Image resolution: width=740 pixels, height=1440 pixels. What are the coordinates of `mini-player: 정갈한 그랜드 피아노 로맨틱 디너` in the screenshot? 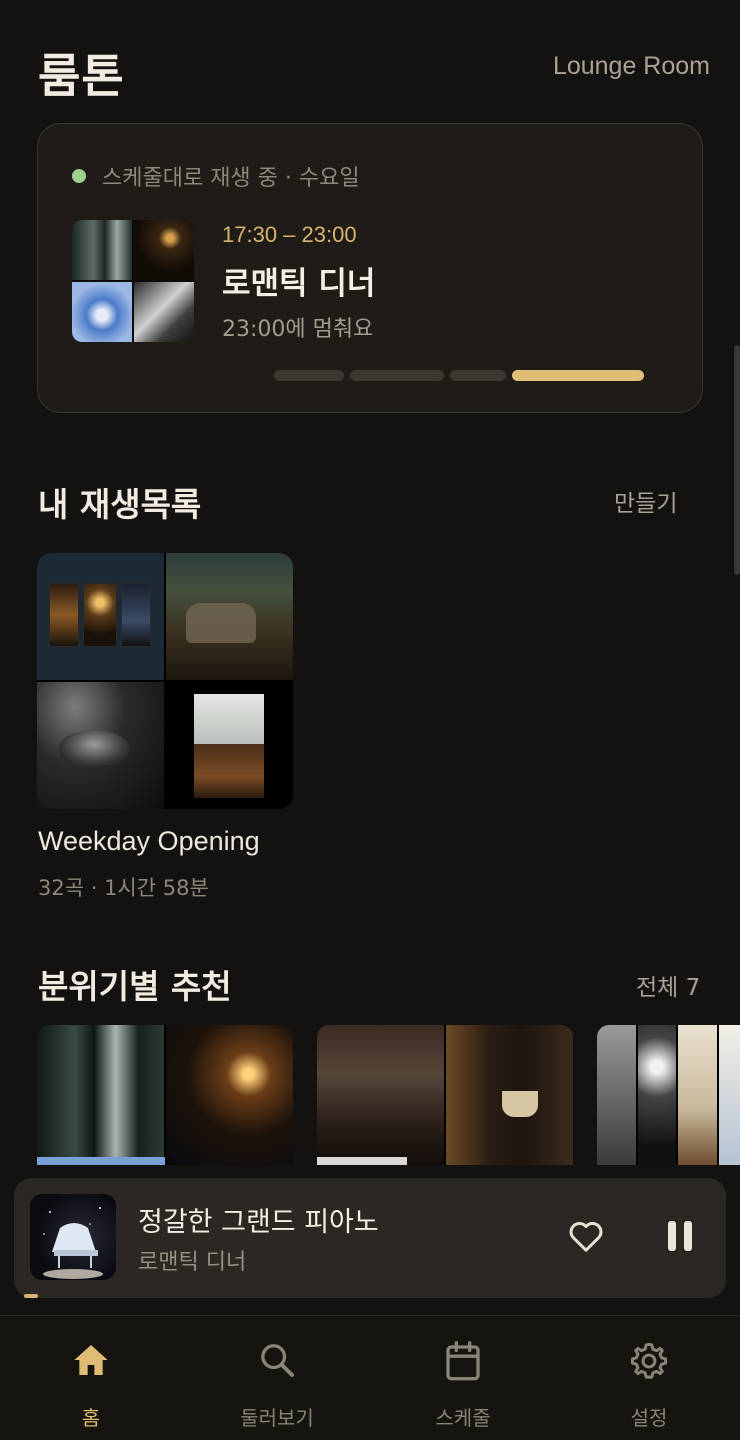 It's located at (370, 1238).